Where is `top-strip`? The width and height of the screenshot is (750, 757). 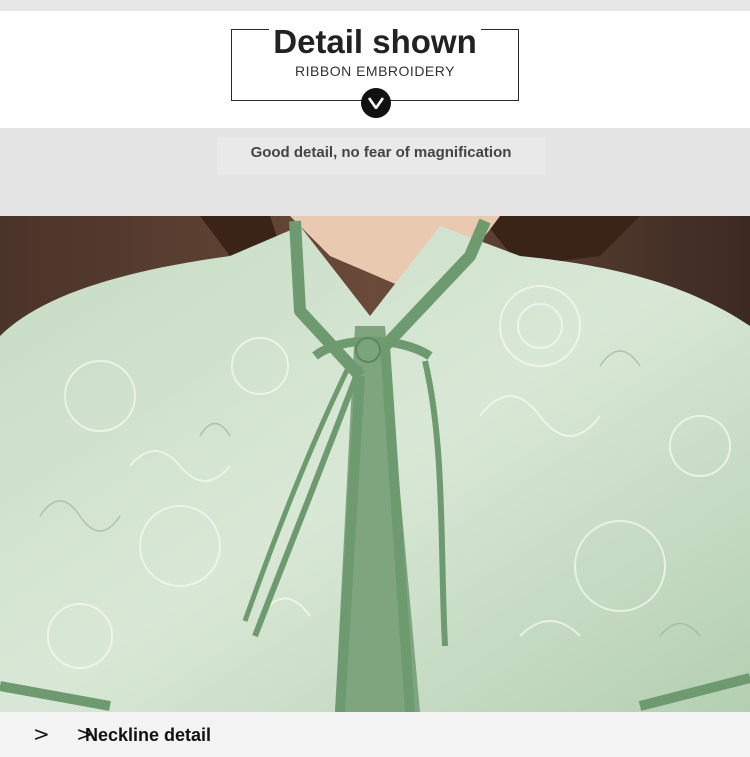 top-strip is located at coordinates (375, 5).